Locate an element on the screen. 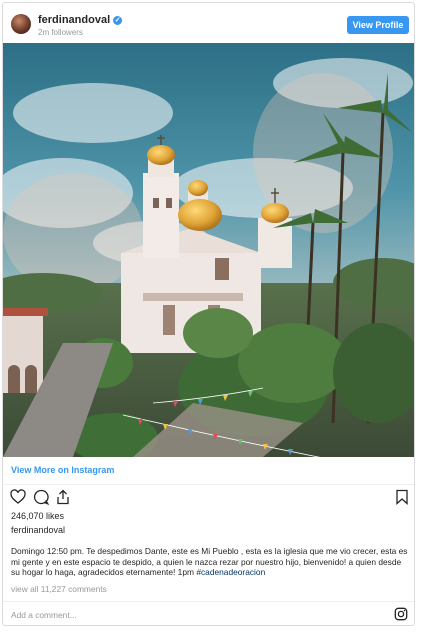  view-more-link-row: View More on Instagram is located at coordinates (208, 471).